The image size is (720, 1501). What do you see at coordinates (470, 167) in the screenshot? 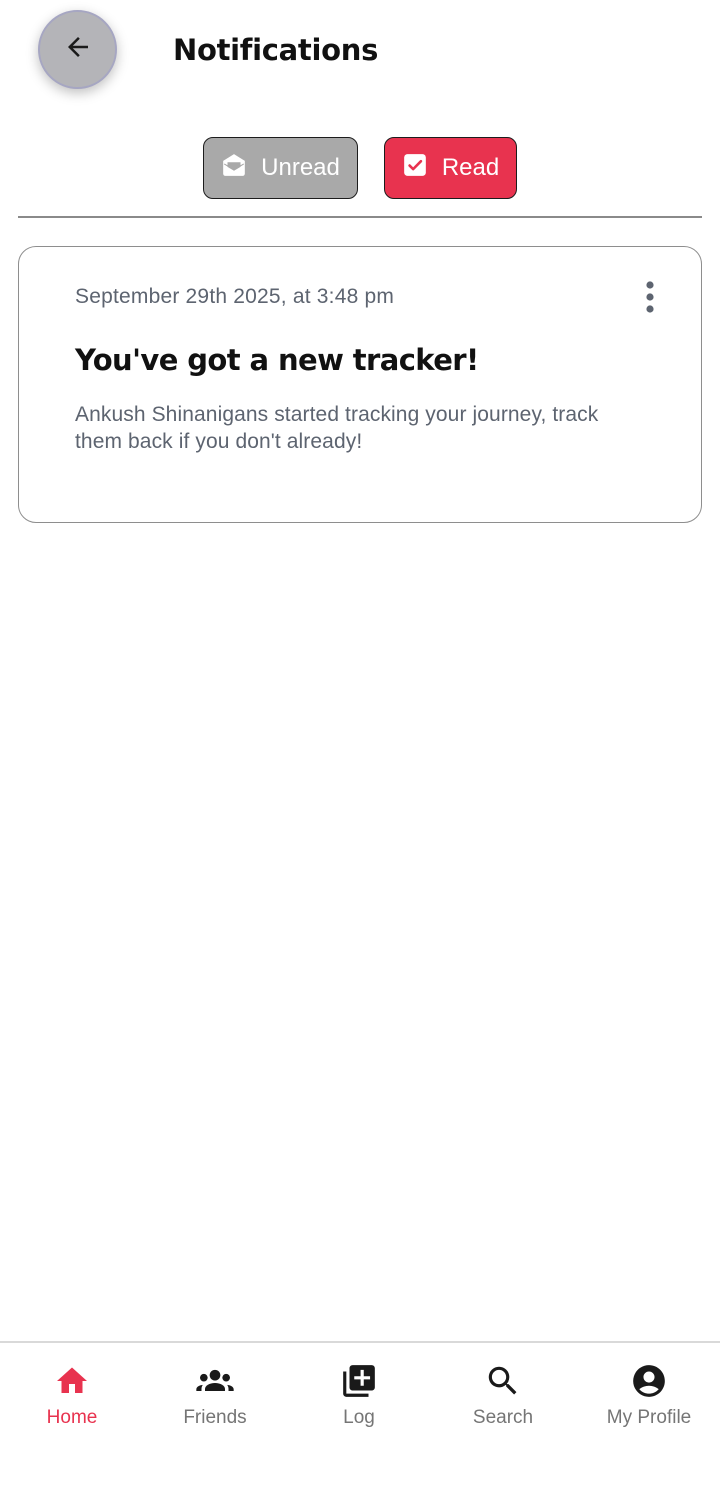
I see `read-filter-label: Read` at bounding box center [470, 167].